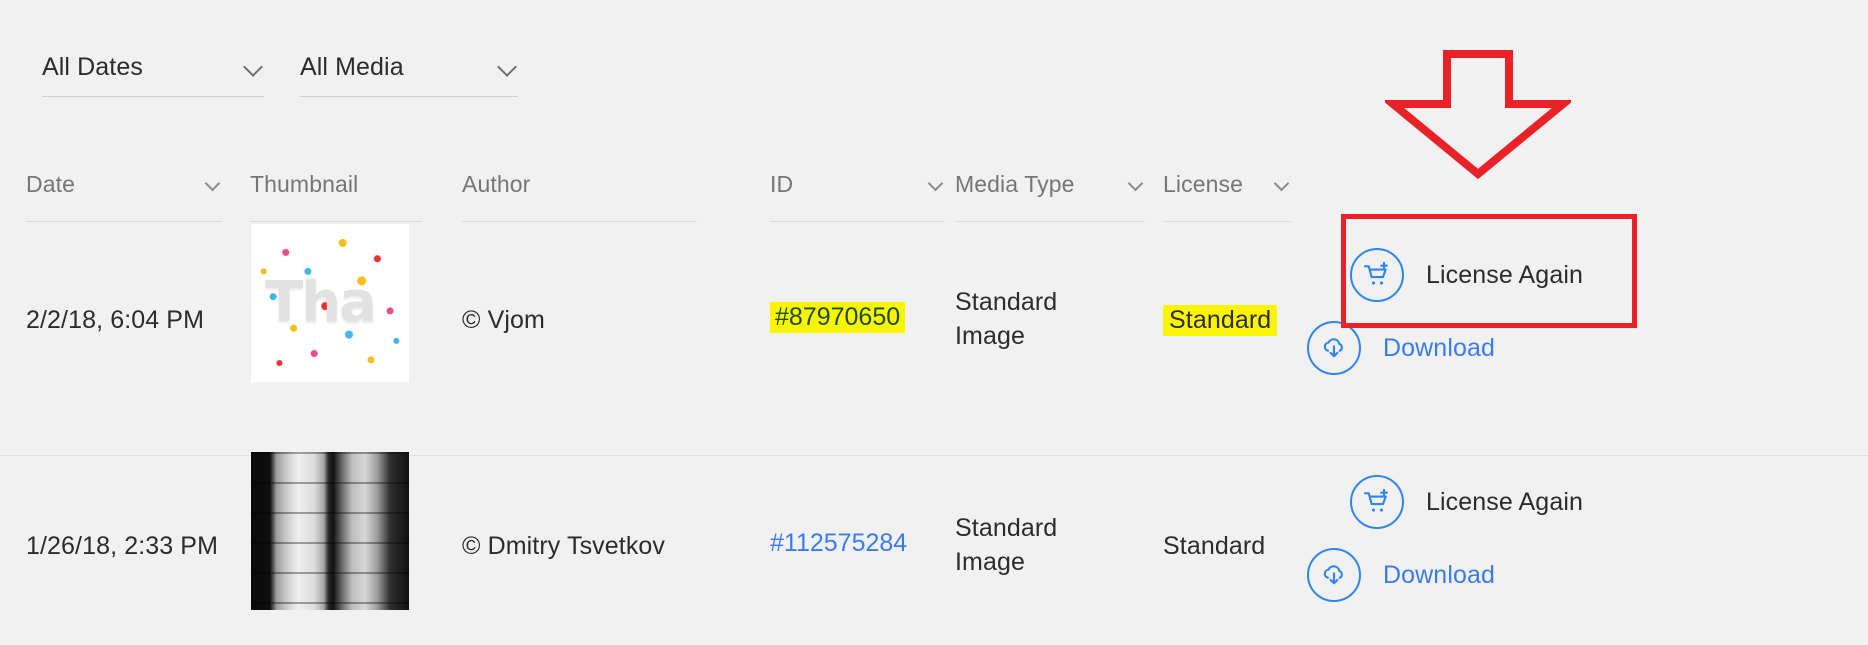 The image size is (1868, 645). I want to click on cell-id: #112575284, so click(860, 543).